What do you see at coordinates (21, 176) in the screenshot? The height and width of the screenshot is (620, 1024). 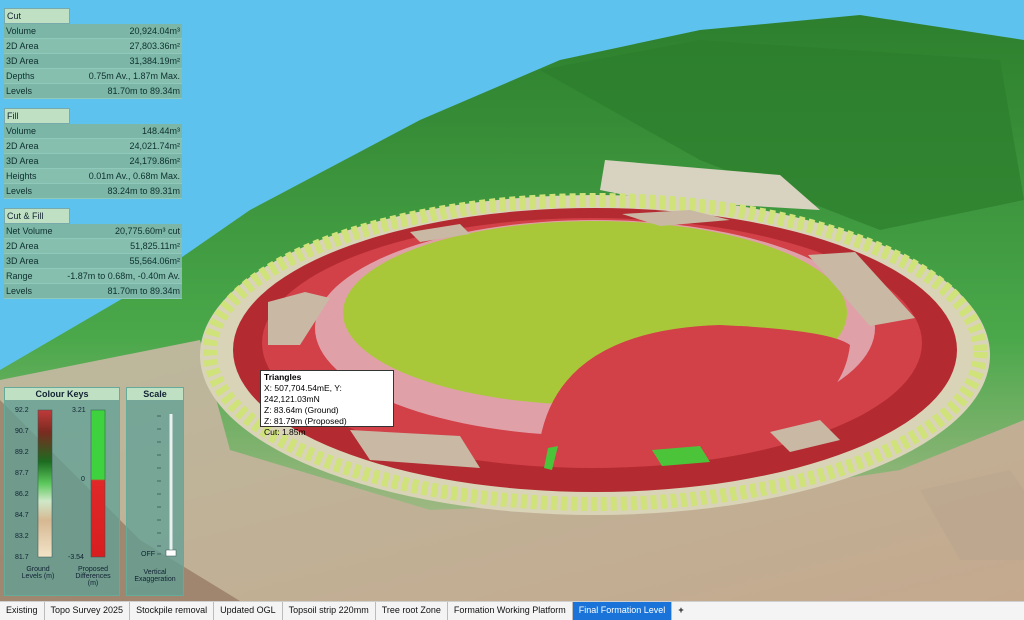 I see `row-label: Heights` at bounding box center [21, 176].